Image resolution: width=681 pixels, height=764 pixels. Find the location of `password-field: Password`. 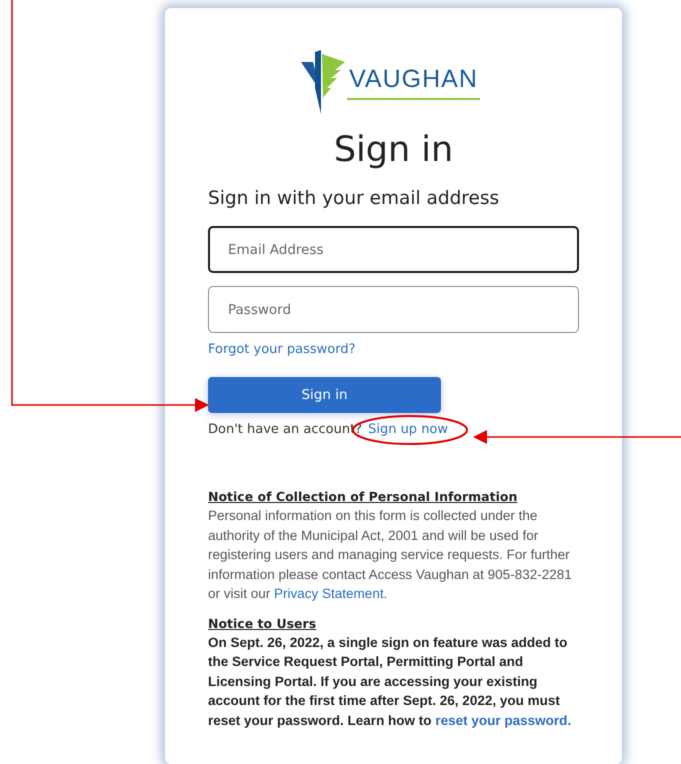

password-field: Password is located at coordinates (393, 309).